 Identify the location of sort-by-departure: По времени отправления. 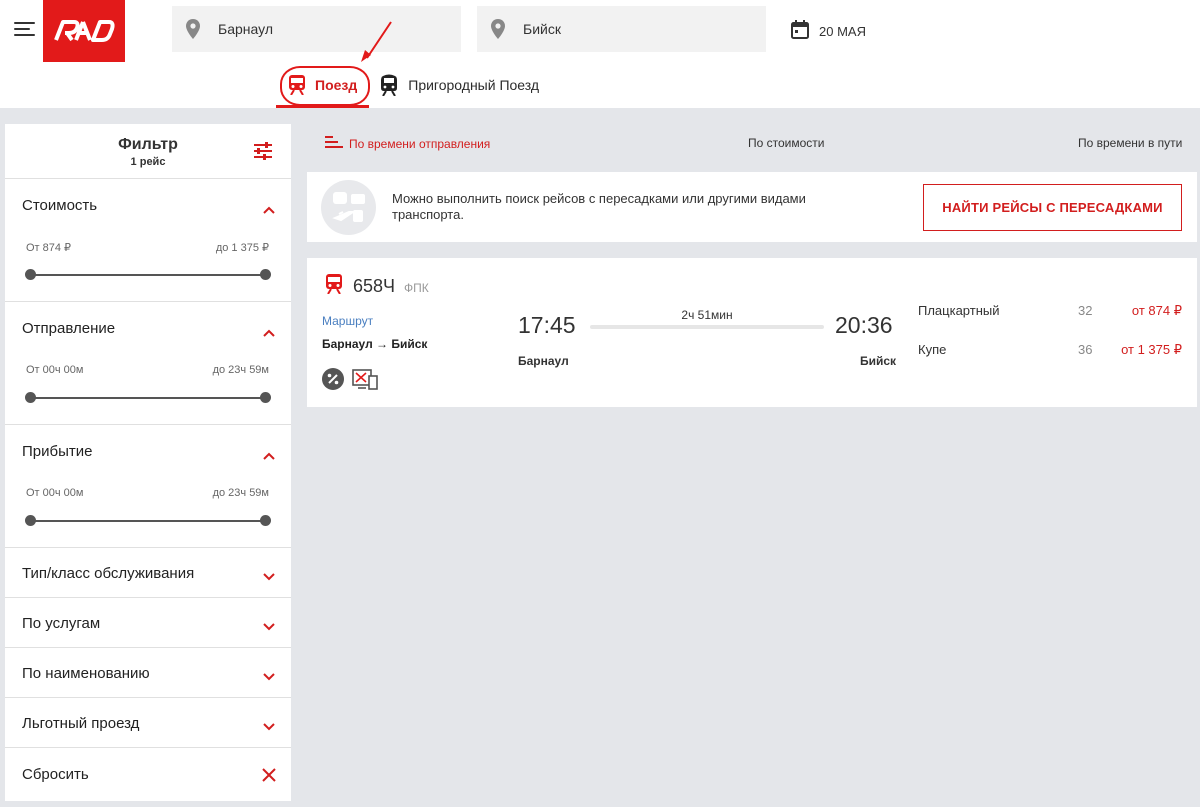
(407, 144).